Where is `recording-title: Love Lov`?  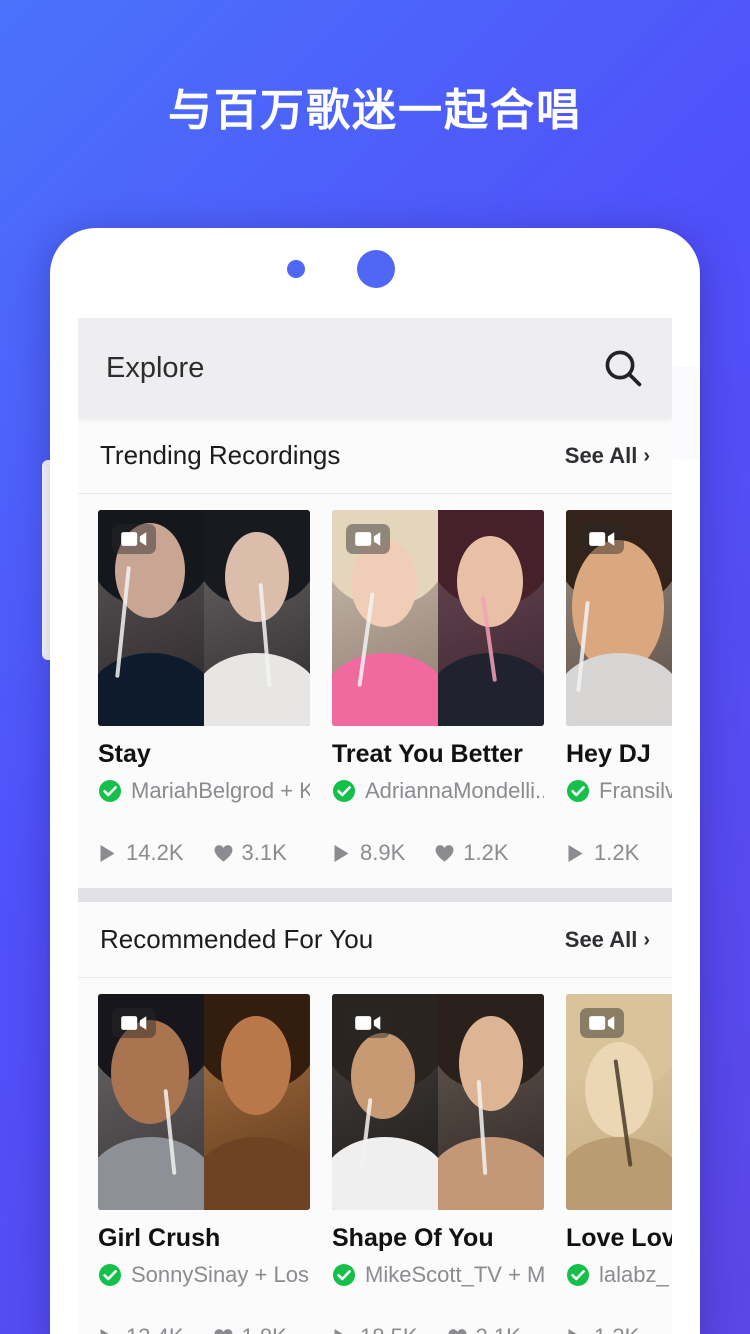 recording-title: Love Lov is located at coordinates (619, 1238).